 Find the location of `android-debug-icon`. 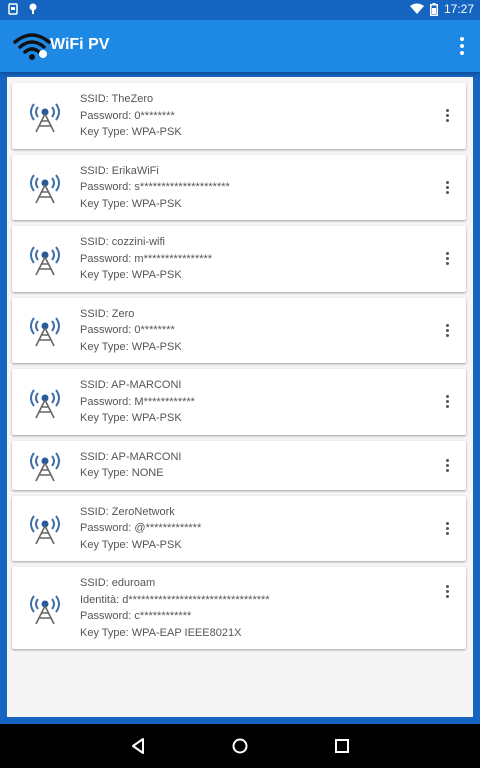

android-debug-icon is located at coordinates (33, 8).